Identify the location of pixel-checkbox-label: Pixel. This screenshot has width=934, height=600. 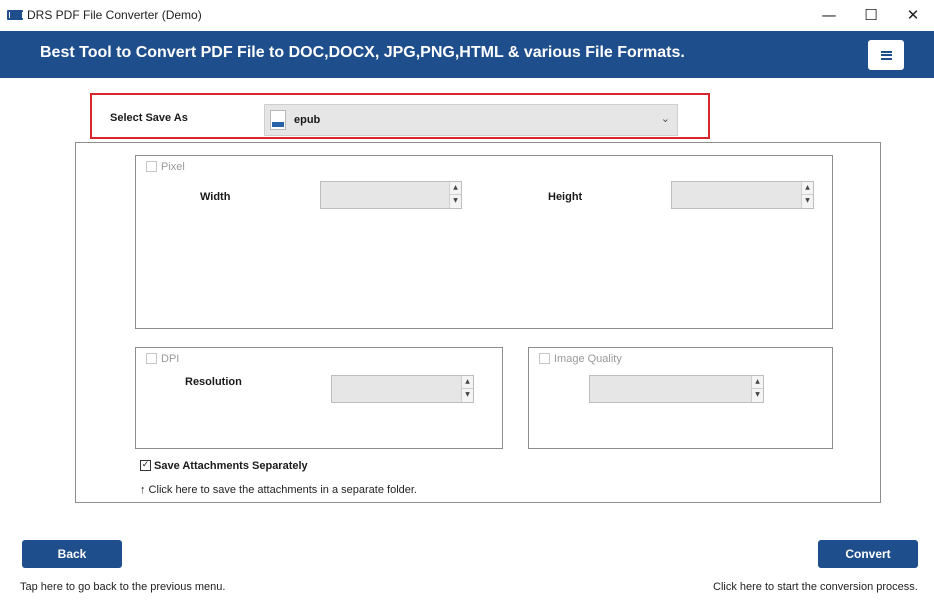
(173, 167).